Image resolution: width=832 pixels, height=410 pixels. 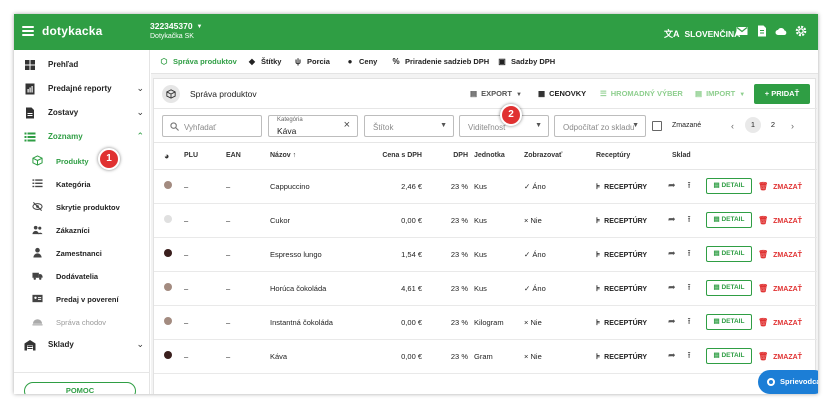 What do you see at coordinates (169, 356) in the screenshot?
I see `color-cell` at bounding box center [169, 356].